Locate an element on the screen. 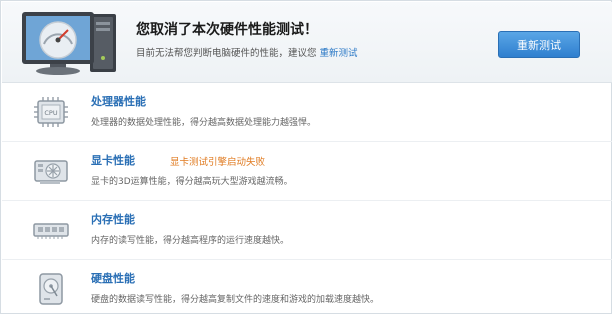 Image resolution: width=613 pixels, height=318 pixels. item-description: 内存的读写性能，得分越高程序的运行速度越快。 is located at coordinates (190, 241).